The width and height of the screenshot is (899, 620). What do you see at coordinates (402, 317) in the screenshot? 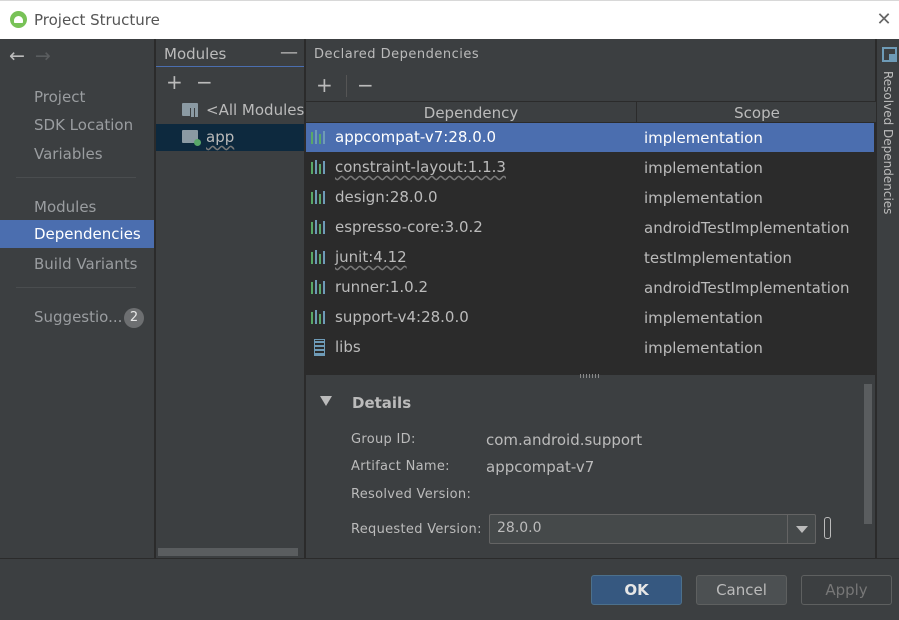
I see `dependency-name: support-v4:28.0.0` at bounding box center [402, 317].